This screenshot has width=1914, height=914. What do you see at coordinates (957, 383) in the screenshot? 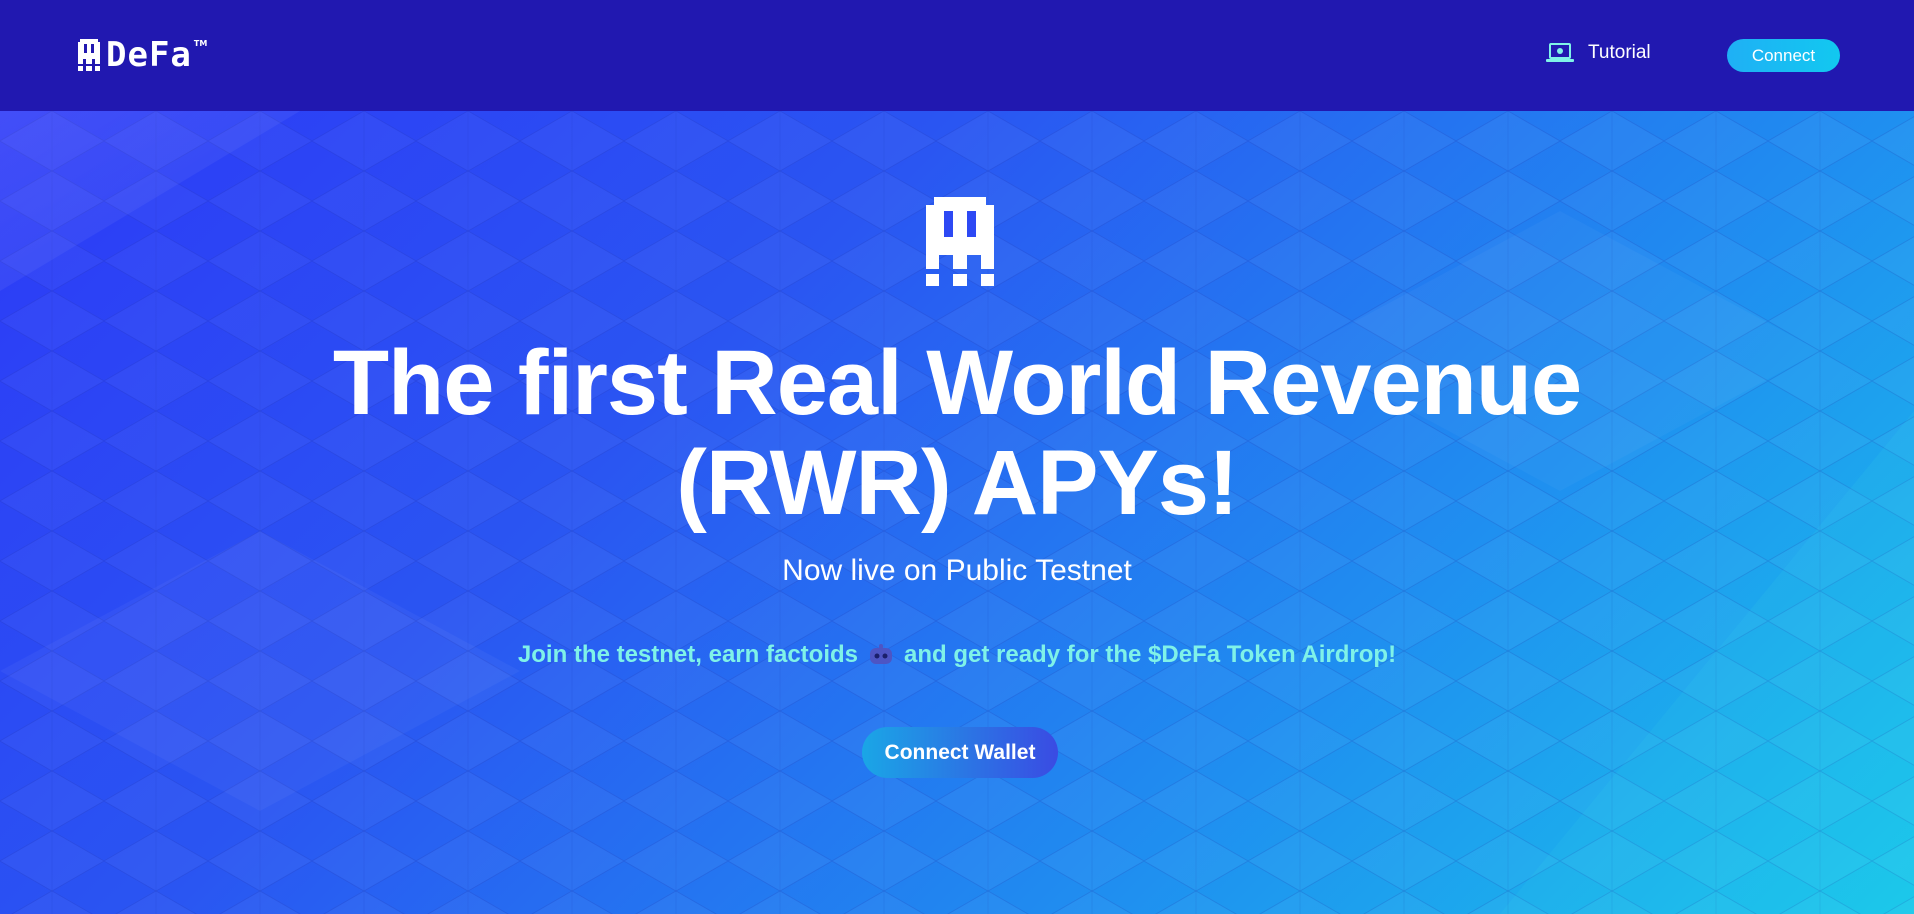
I see `headline-line-1: The first Real World Revenue` at bounding box center [957, 383].